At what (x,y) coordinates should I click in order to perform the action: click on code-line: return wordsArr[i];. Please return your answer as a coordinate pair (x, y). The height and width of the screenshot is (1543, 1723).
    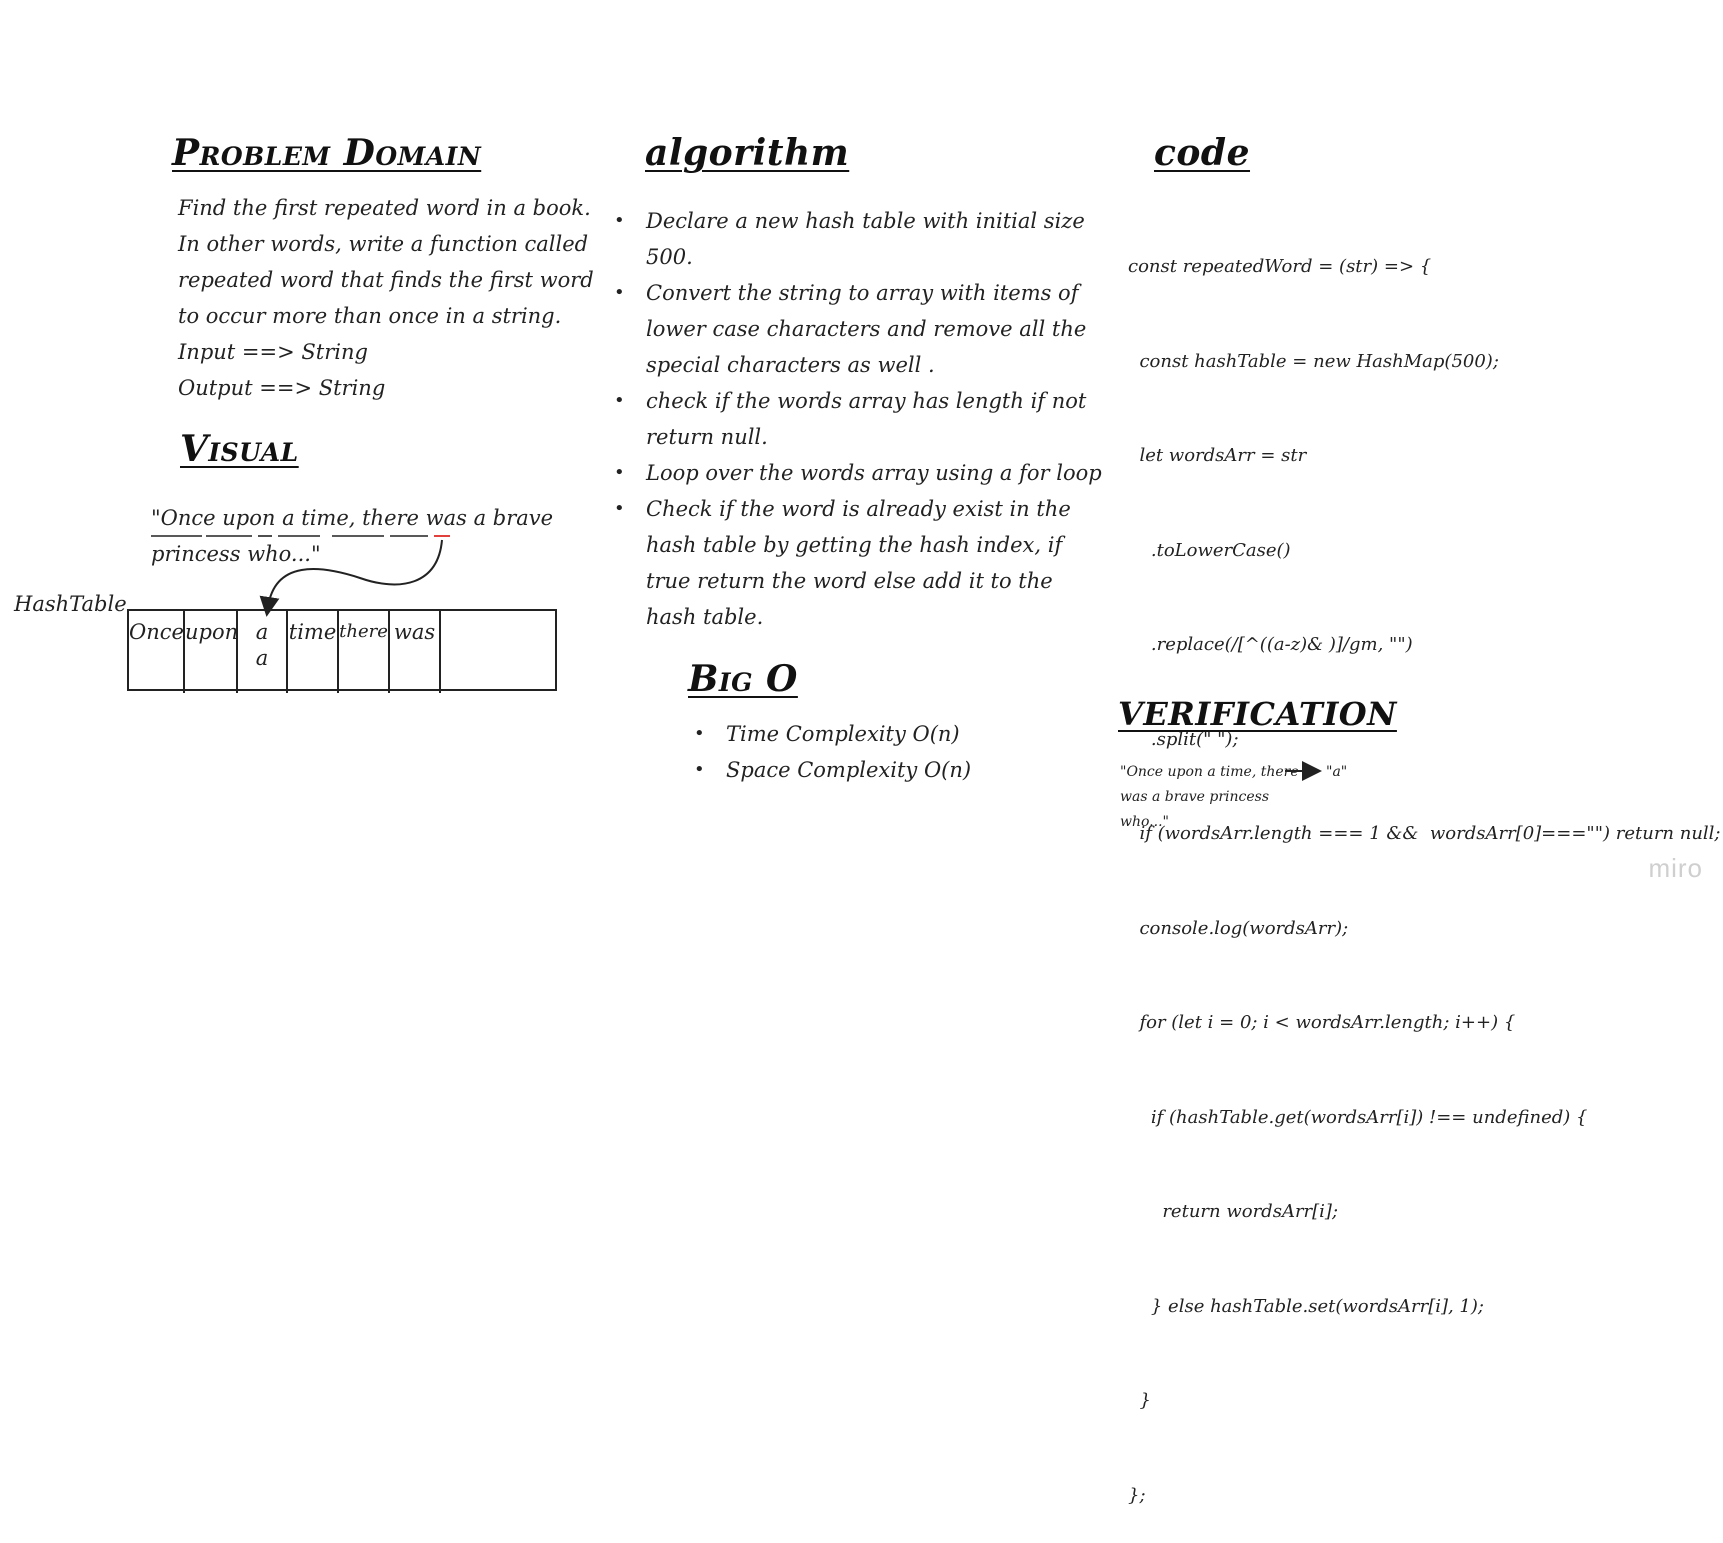
    Looking at the image, I should click on (1233, 1211).